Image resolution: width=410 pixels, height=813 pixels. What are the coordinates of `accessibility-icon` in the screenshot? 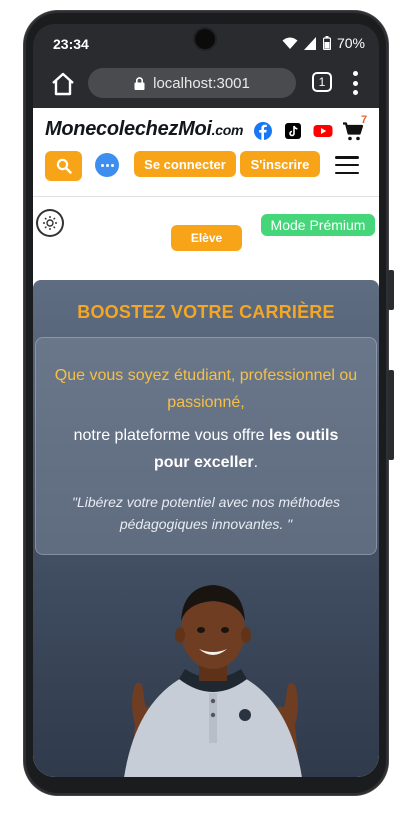 It's located at (50, 223).